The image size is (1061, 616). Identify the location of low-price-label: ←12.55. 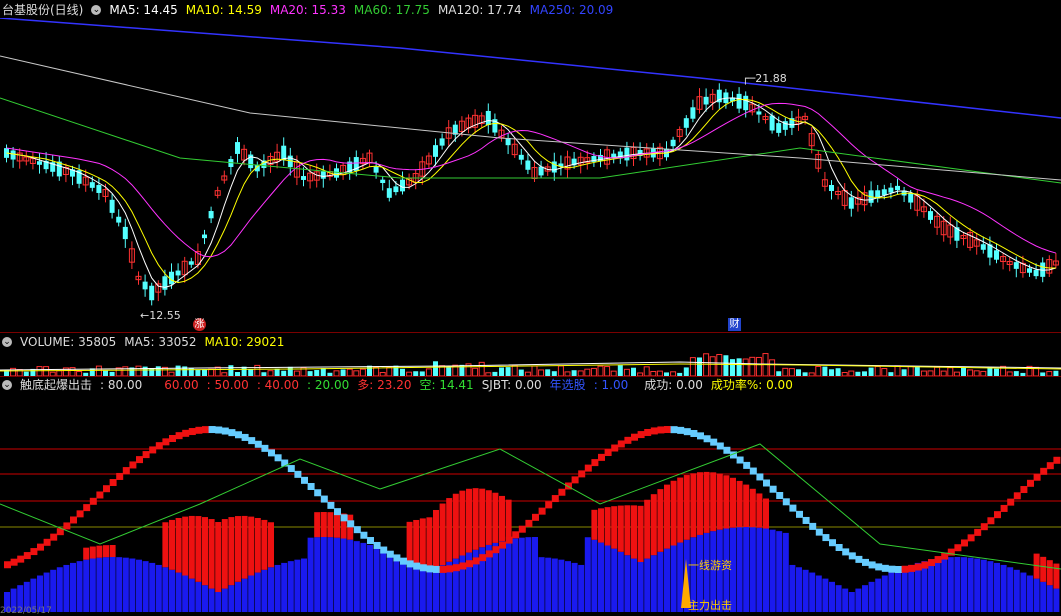
(160, 315).